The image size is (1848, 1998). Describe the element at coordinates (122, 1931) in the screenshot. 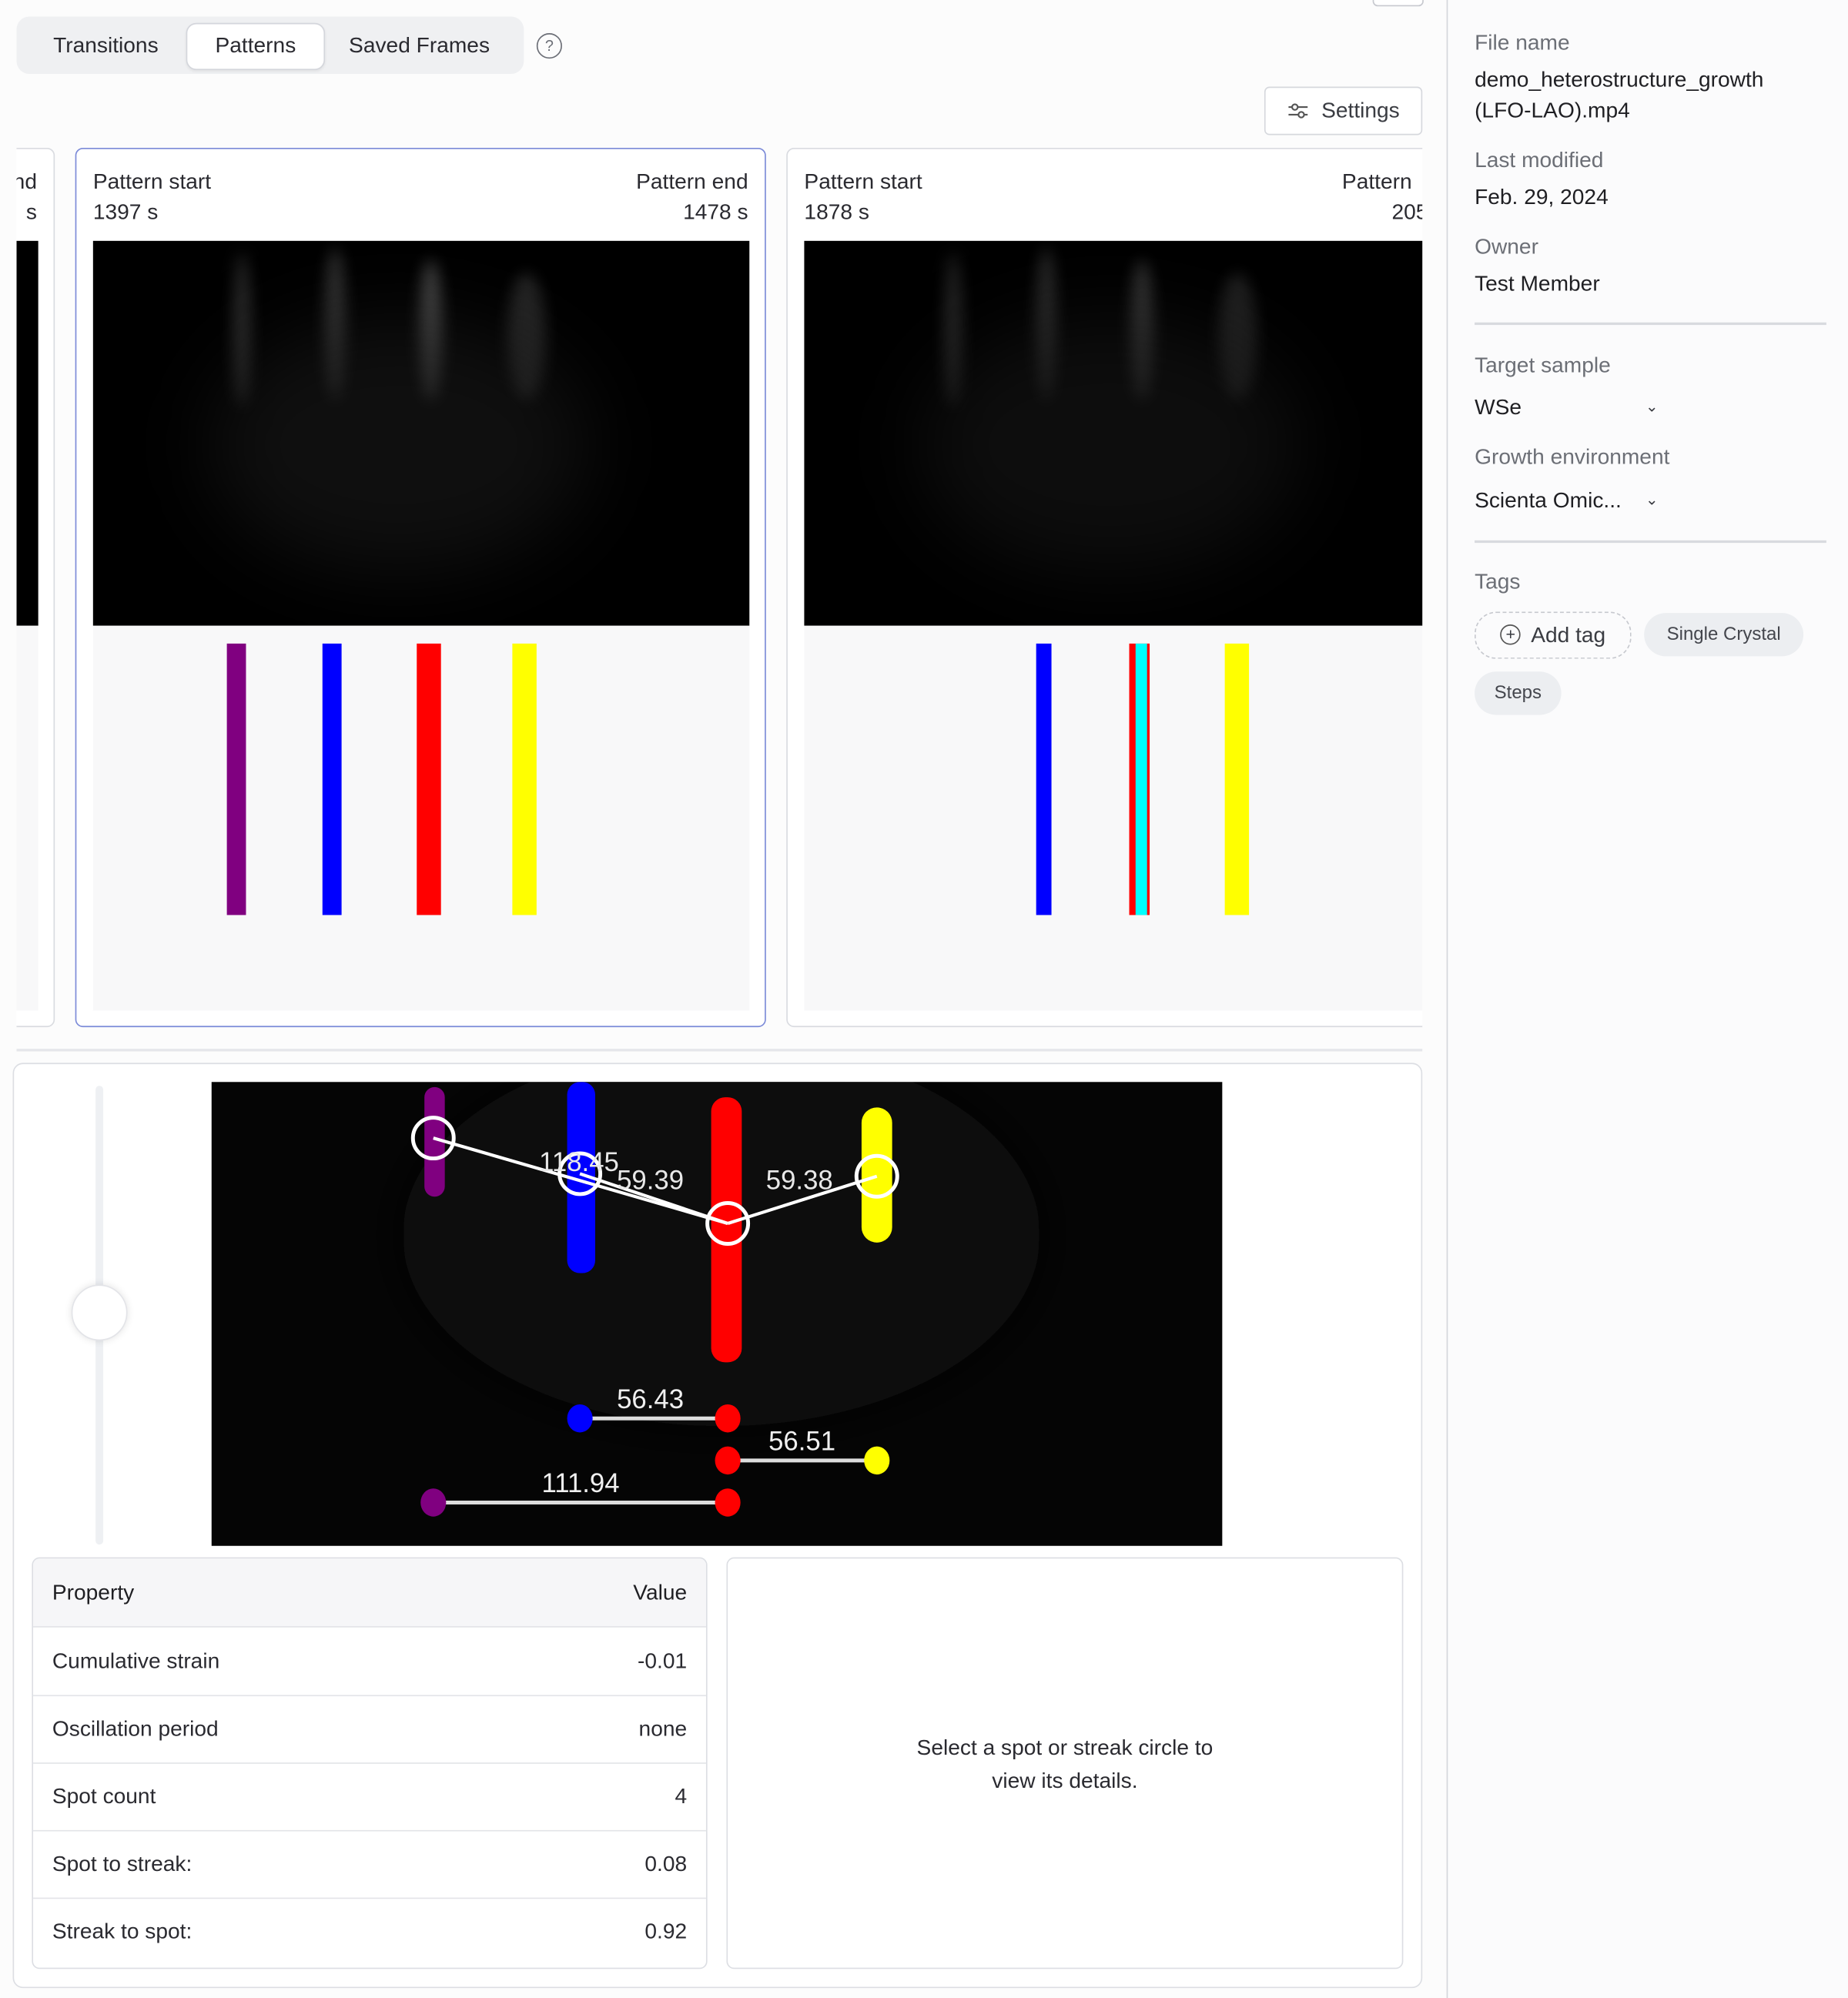

I see `property-name: Streak to spot:` at that location.